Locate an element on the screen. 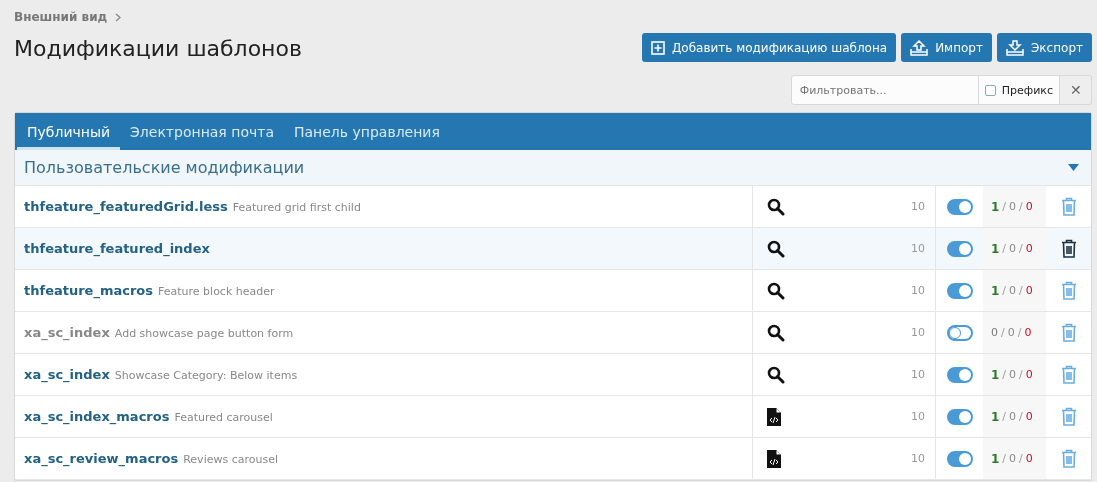 The height and width of the screenshot is (482, 1097). template-link: thfeature_featured_index is located at coordinates (117, 248).